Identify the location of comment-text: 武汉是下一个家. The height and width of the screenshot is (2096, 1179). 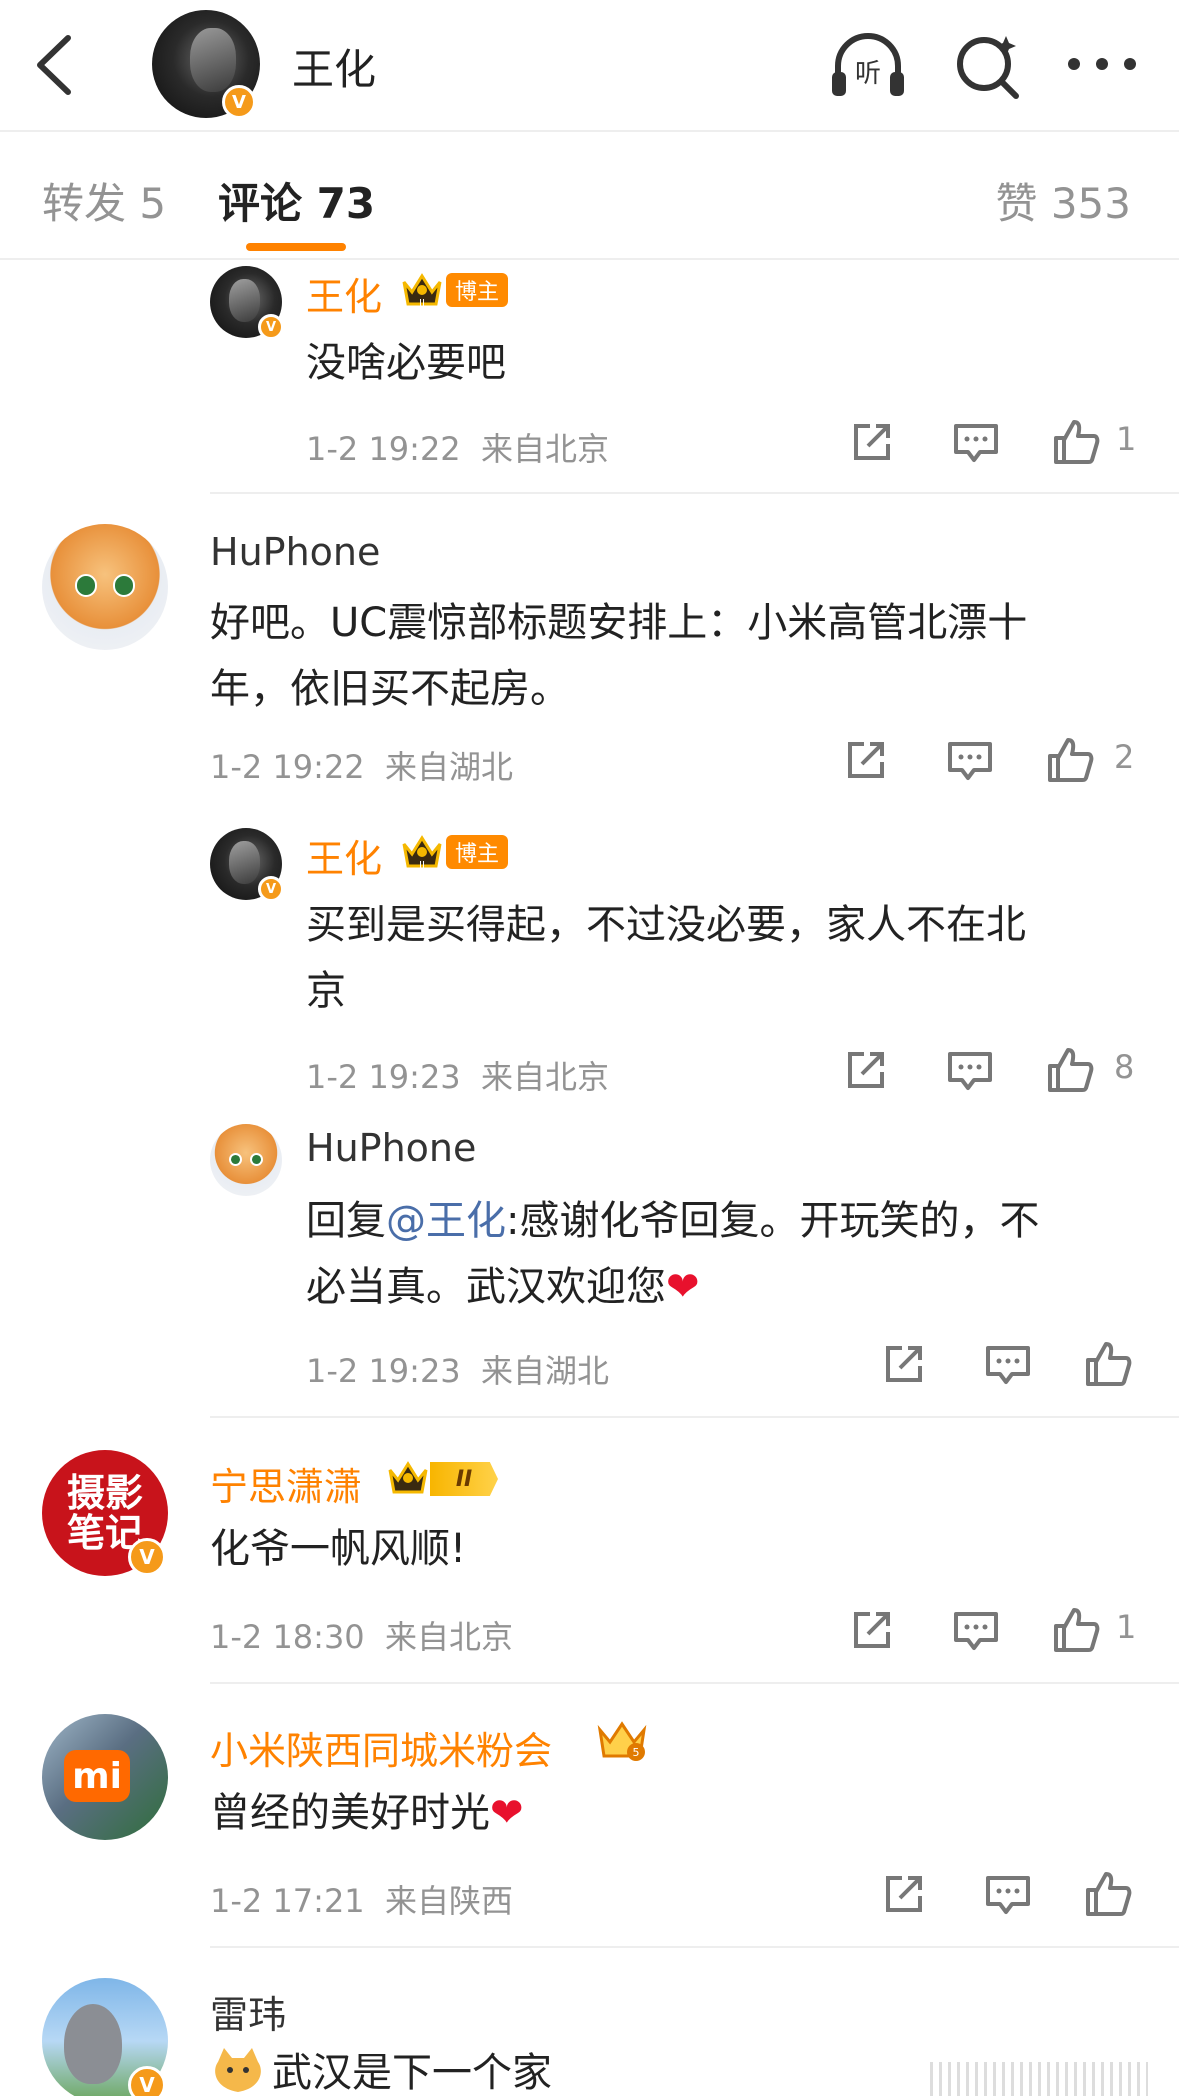
(412, 2073).